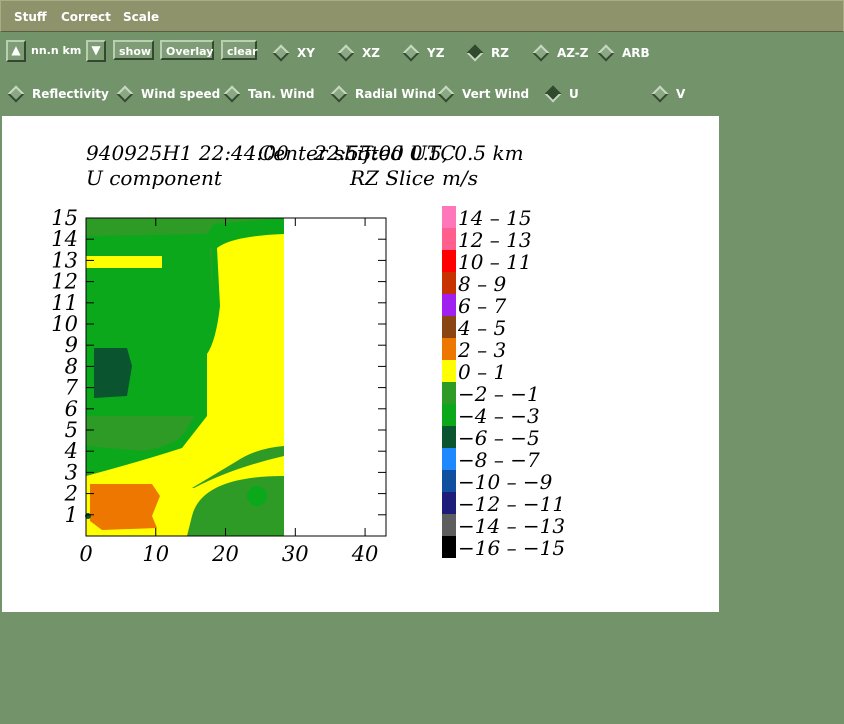 The height and width of the screenshot is (724, 844). What do you see at coordinates (511, 504) in the screenshot?
I see `legend-label: −12 – −11` at bounding box center [511, 504].